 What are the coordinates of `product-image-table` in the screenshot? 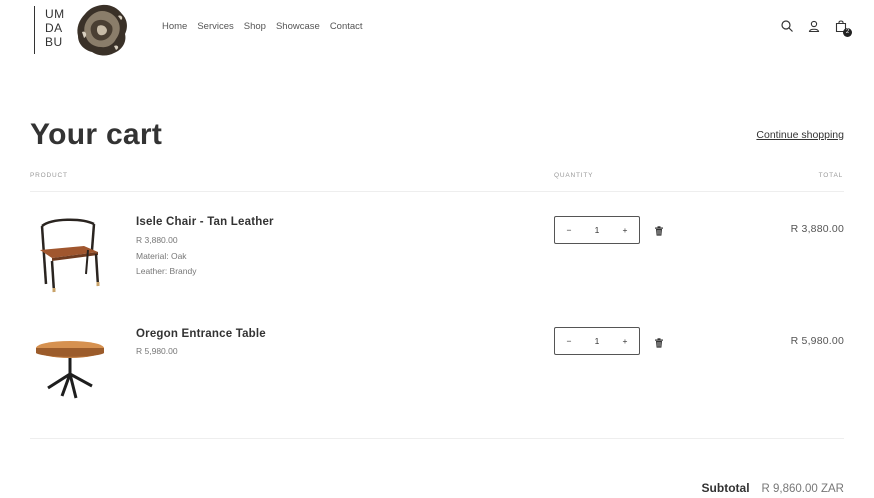 It's located at (72, 366).